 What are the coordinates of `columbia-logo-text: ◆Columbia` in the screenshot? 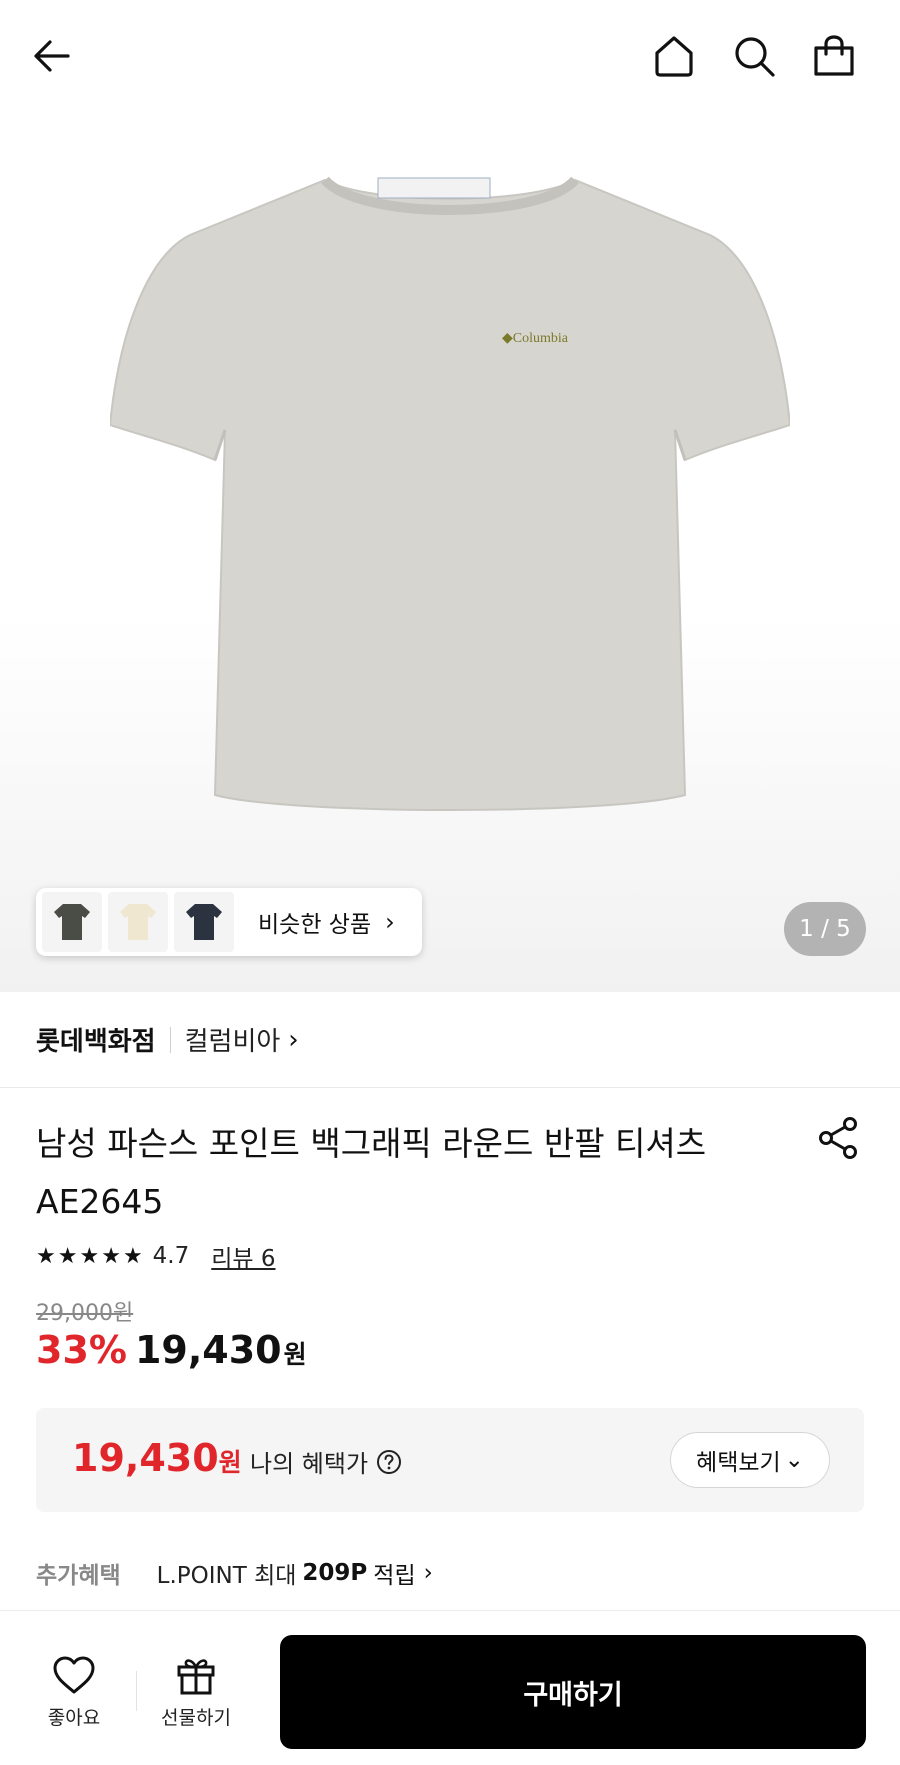 It's located at (535, 338).